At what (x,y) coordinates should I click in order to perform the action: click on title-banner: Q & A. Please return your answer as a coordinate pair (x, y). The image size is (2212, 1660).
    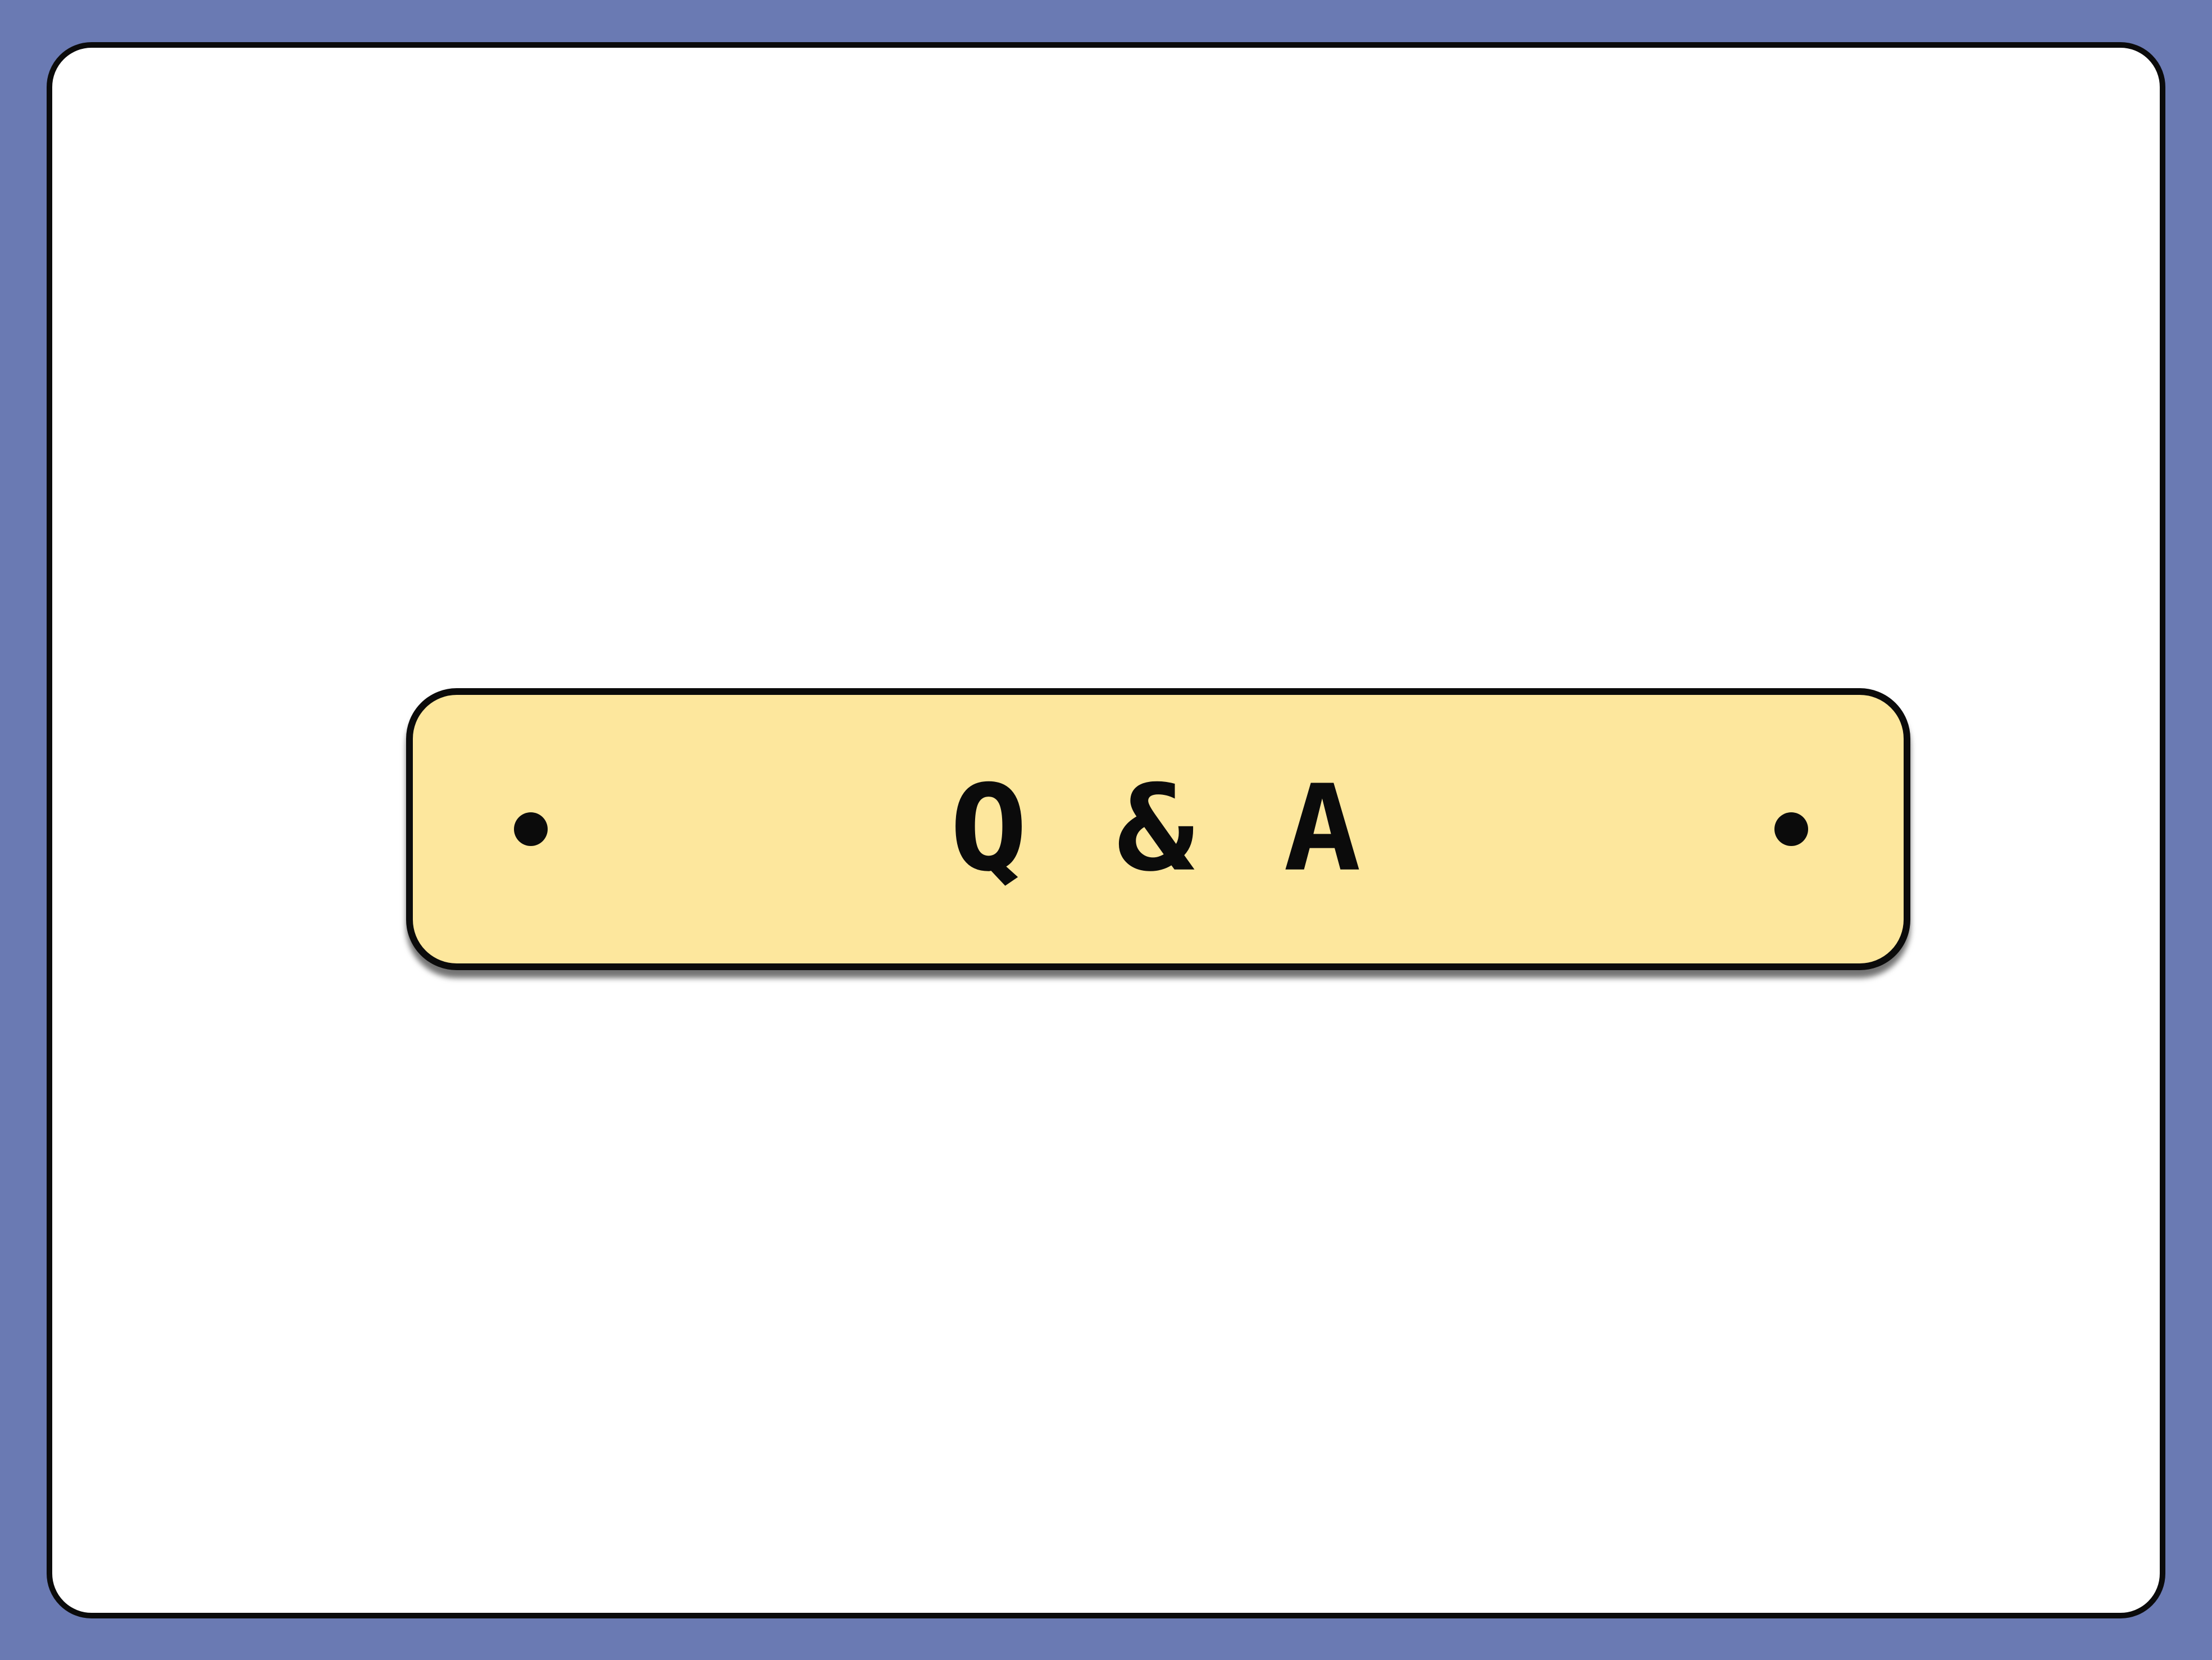
    Looking at the image, I should click on (1158, 829).